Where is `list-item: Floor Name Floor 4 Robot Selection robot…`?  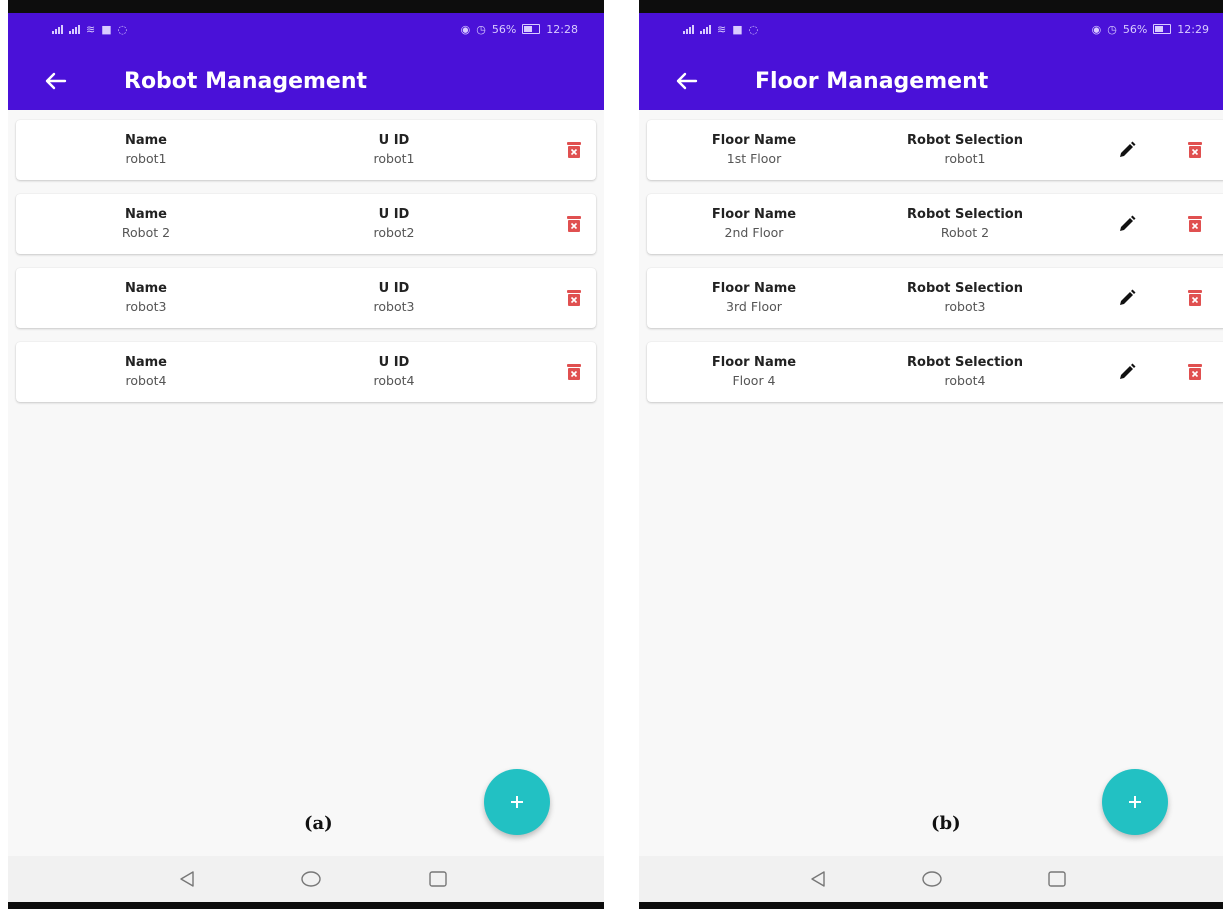
list-item: Floor Name Floor 4 Robot Selection robot… is located at coordinates (935, 372).